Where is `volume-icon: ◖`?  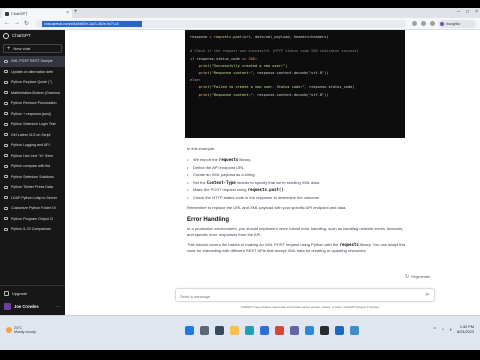 volume-icon: ◖ is located at coordinates (450, 330).